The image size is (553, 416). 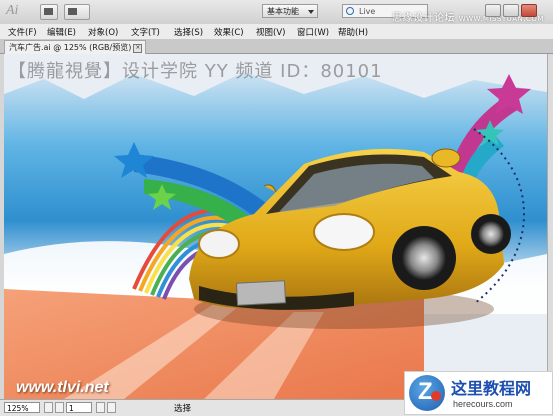 What do you see at coordinates (229, 32) in the screenshot?
I see `menu-effect: 效果(C)` at bounding box center [229, 32].